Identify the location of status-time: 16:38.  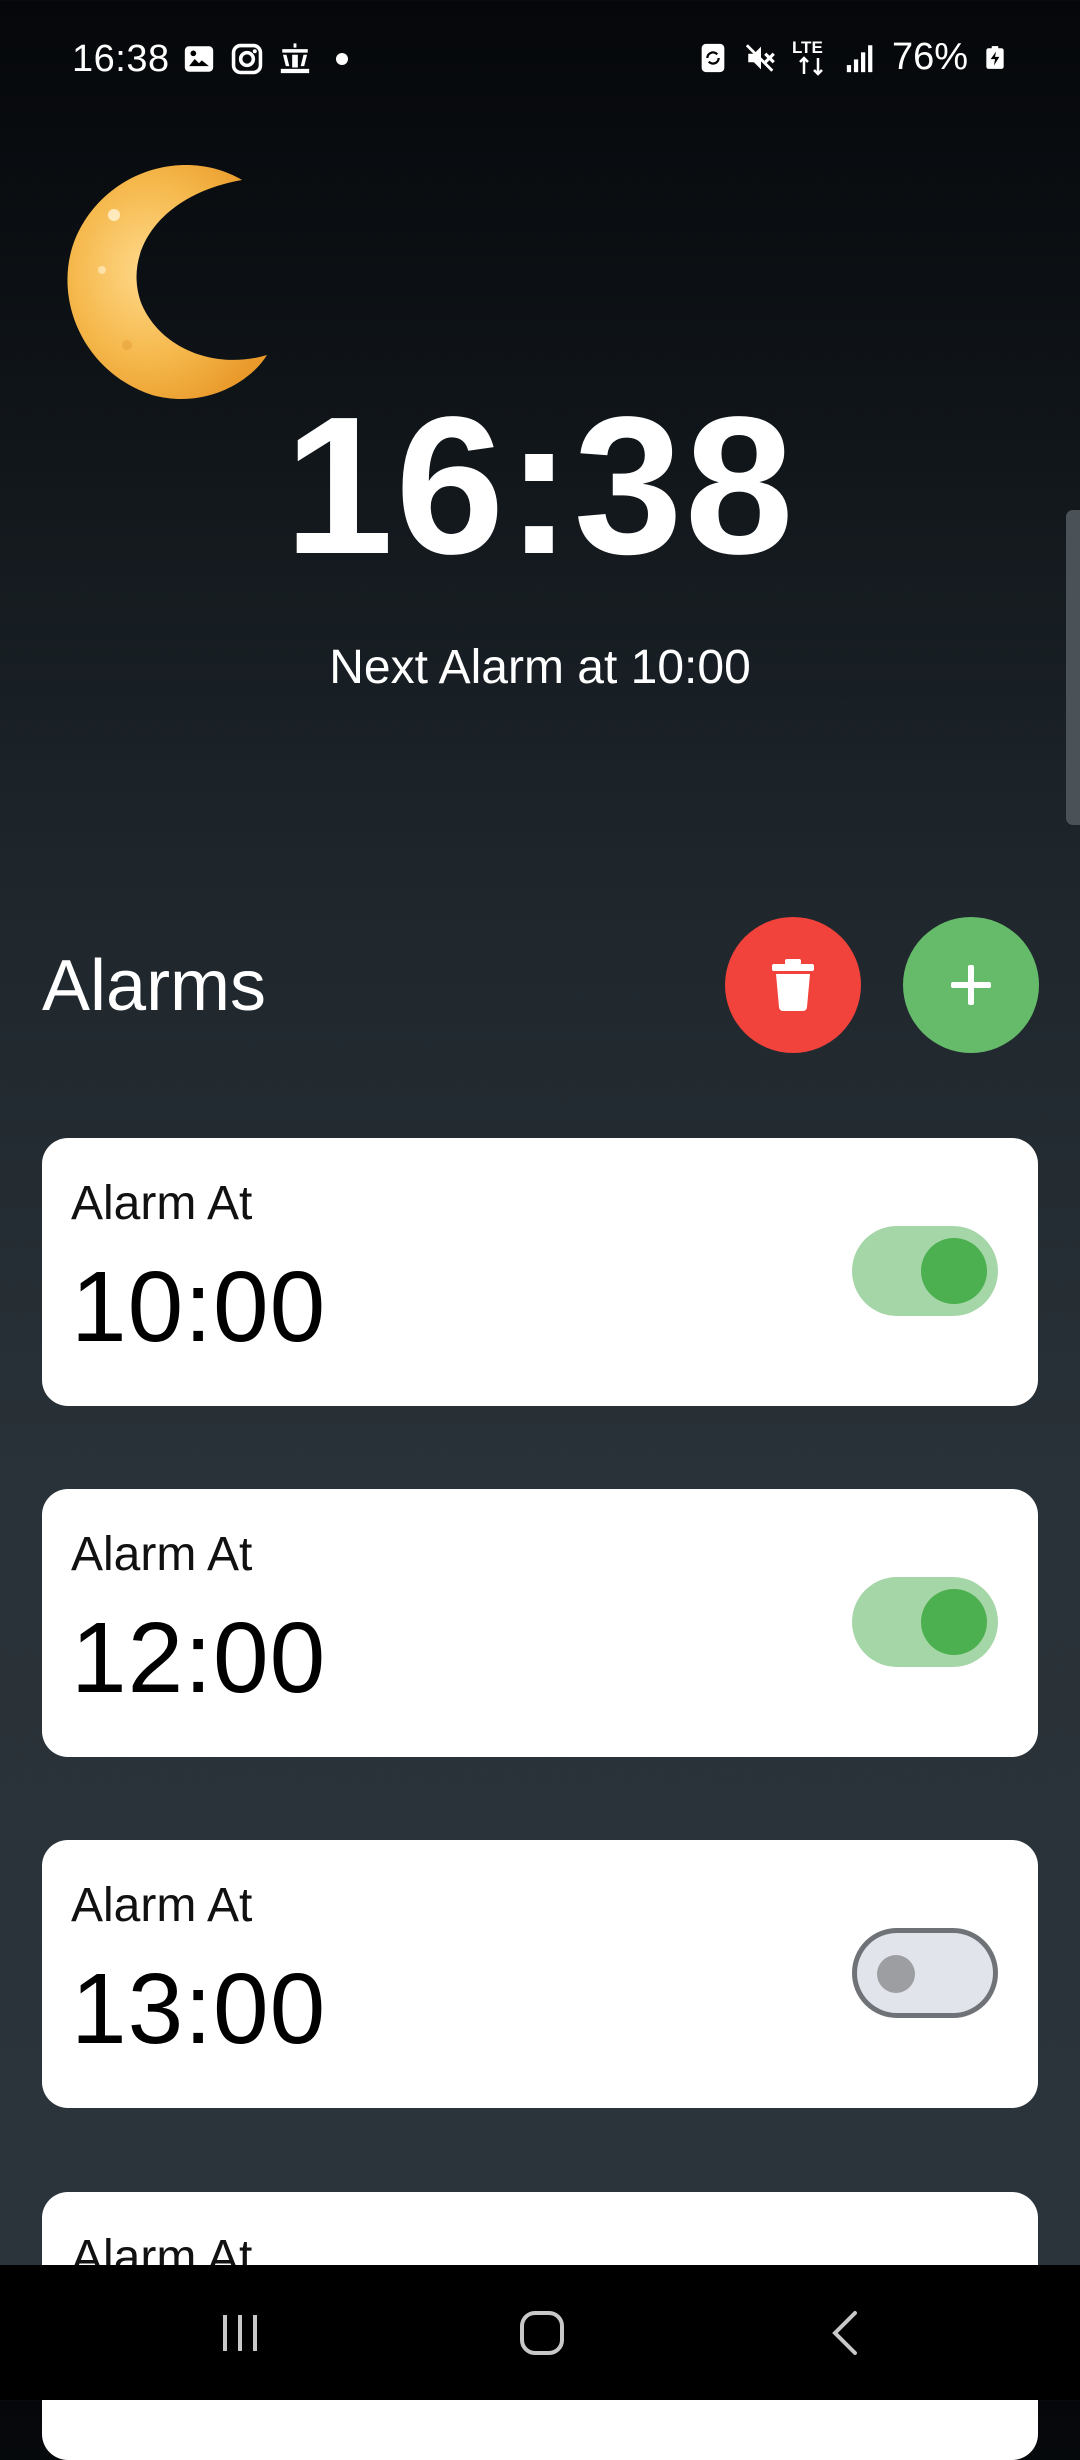
(121, 59).